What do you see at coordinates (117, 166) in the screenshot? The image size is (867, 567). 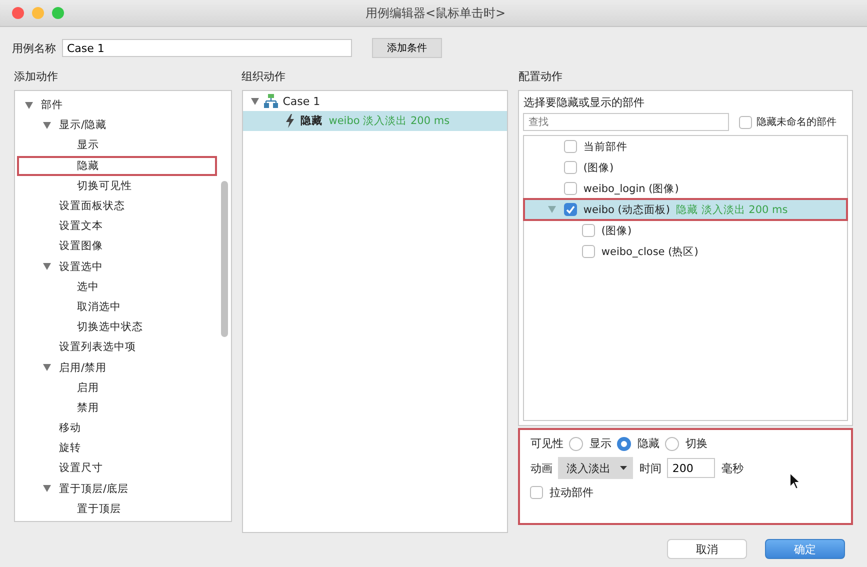 I see `tree-item: 隐藏` at bounding box center [117, 166].